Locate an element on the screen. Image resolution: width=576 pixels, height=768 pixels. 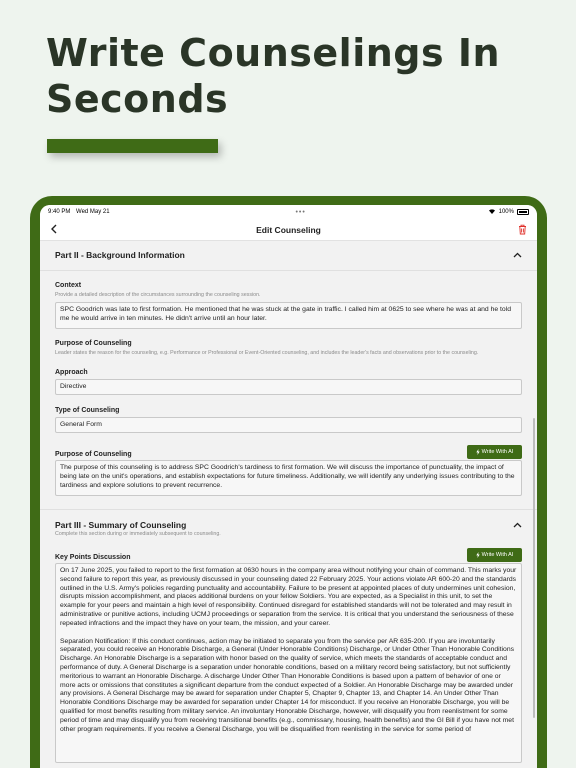
status-date: Wed May 21 is located at coordinates (93, 212).